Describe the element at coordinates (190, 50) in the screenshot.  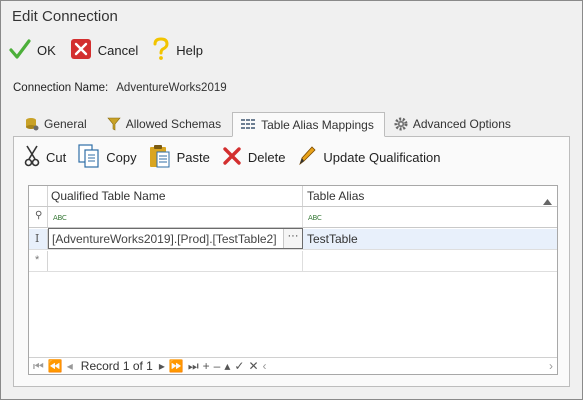
I see `help-label: Help` at that location.